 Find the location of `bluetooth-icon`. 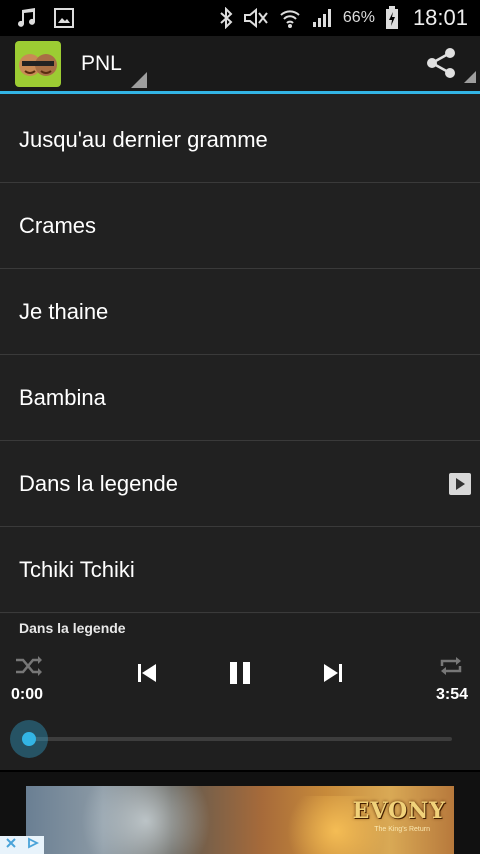

bluetooth-icon is located at coordinates (226, 18).